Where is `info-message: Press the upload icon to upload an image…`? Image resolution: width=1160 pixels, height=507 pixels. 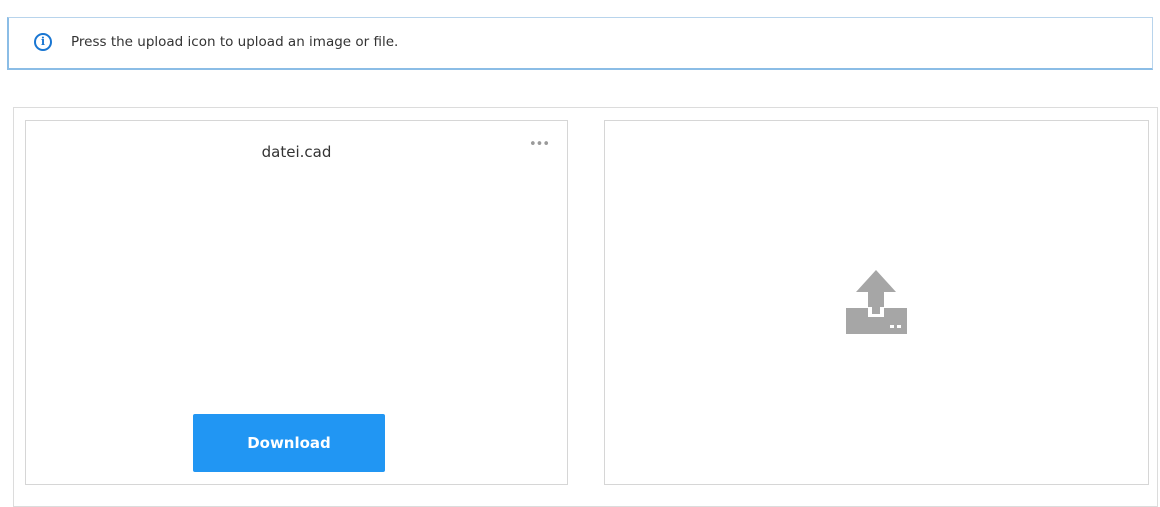 info-message: Press the upload icon to upload an image… is located at coordinates (235, 42).